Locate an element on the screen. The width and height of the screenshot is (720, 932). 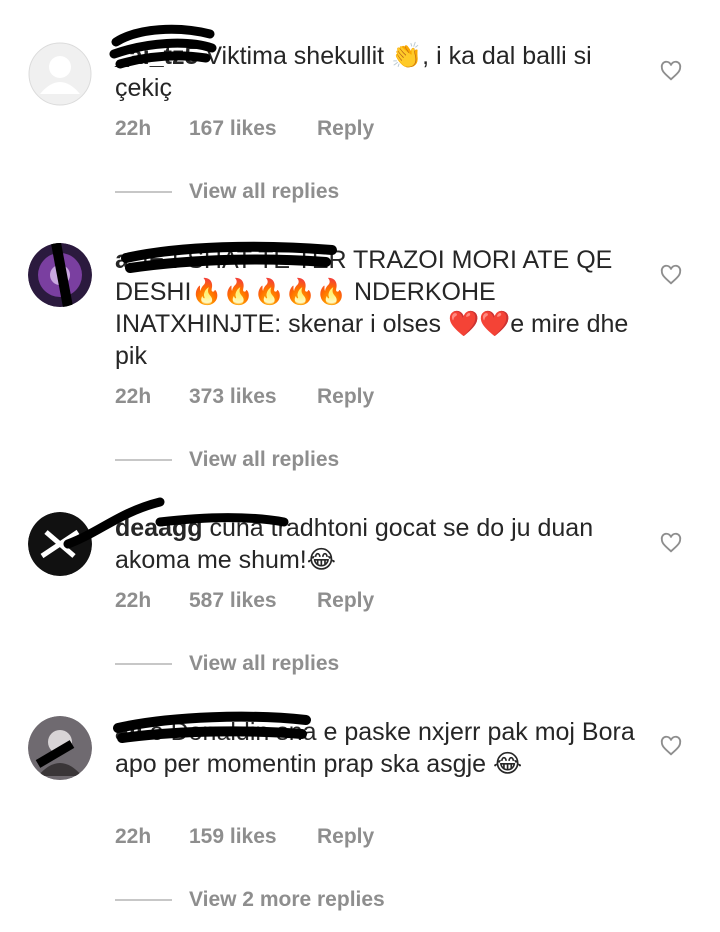
comment-meta: 22h 167 likes Reply is located at coordinates (244, 129).